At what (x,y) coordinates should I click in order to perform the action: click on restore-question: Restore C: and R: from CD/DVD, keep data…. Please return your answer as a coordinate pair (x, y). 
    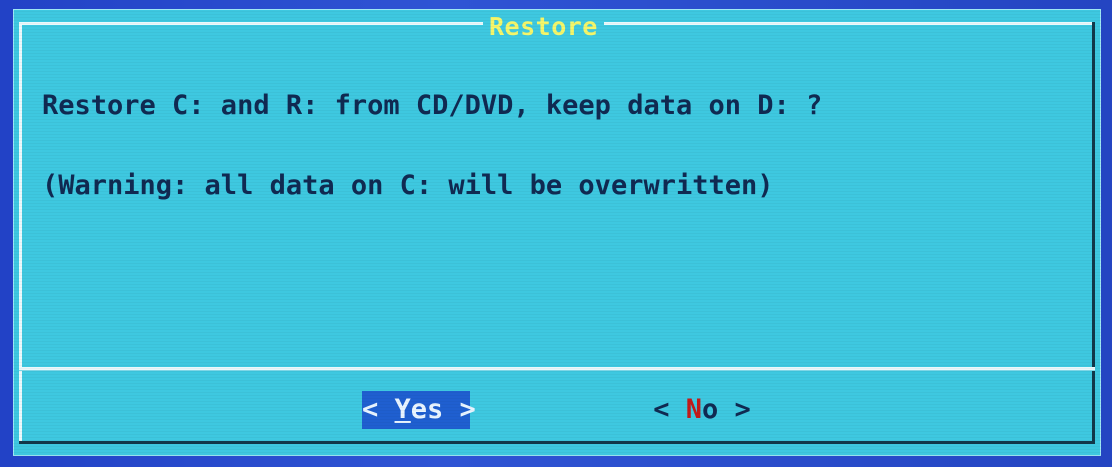
    Looking at the image, I should click on (432, 105).